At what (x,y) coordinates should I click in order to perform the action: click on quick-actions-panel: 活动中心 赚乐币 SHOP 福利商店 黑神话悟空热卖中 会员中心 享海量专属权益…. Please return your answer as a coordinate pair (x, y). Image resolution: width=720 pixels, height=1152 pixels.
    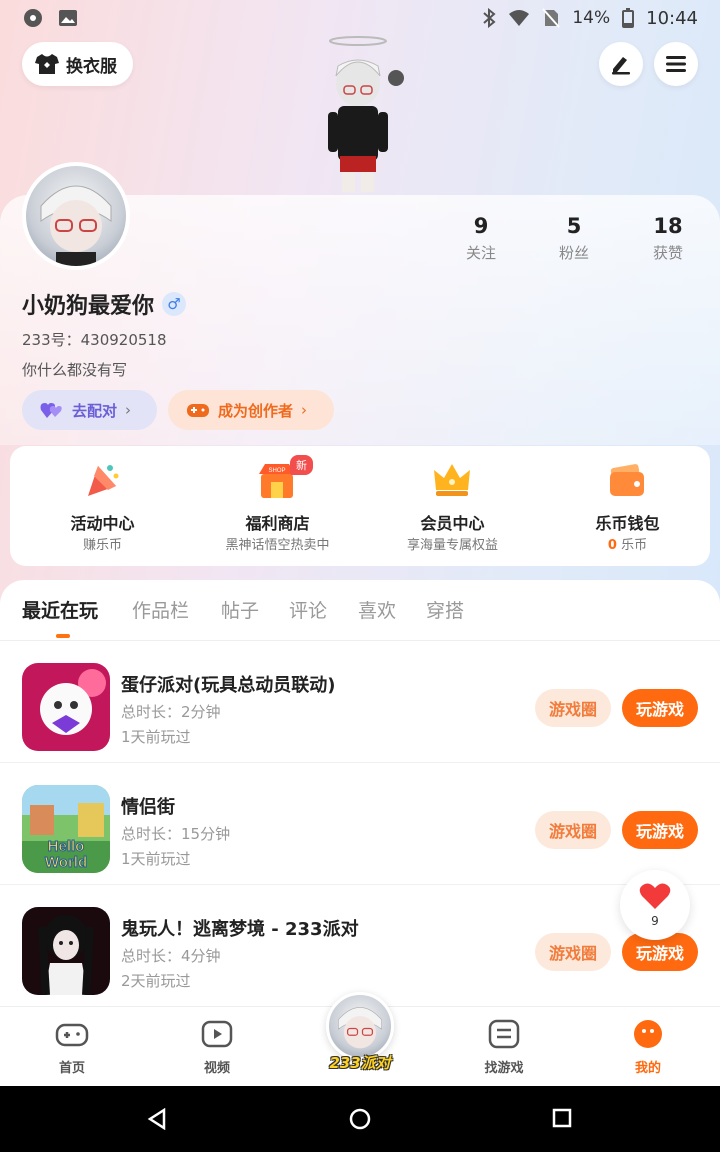
    Looking at the image, I should click on (360, 506).